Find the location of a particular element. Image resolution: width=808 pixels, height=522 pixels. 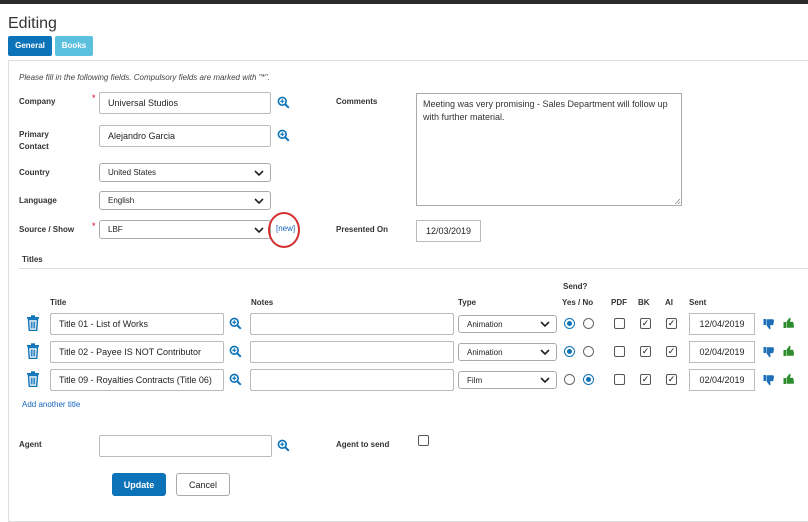

bk-column-header: BK is located at coordinates (644, 302).